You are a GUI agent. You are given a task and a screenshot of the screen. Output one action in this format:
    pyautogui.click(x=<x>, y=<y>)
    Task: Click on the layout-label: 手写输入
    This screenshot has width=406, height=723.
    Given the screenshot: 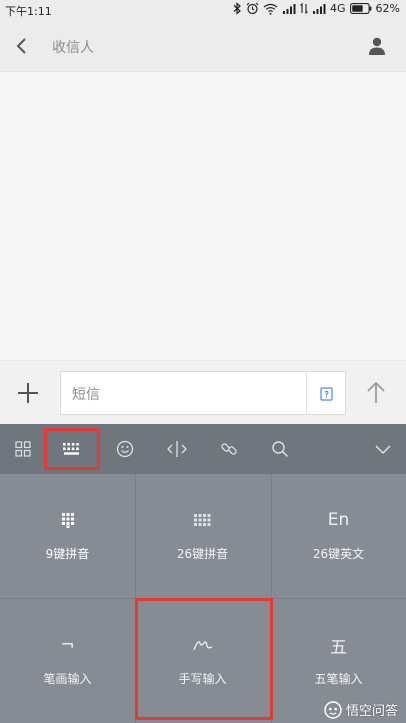 What is the action you would take?
    pyautogui.click(x=202, y=679)
    